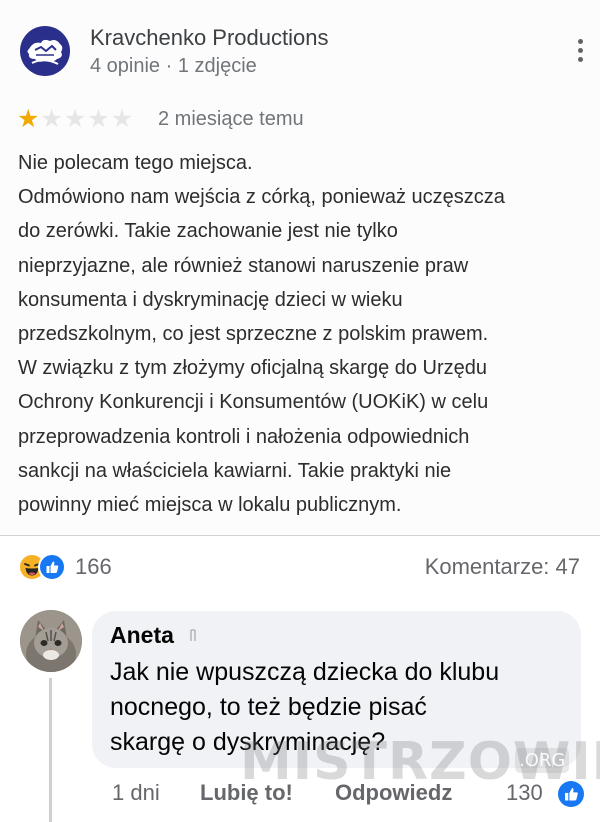 The width and height of the screenshot is (600, 822). What do you see at coordinates (209, 38) in the screenshot?
I see `reviewer-name: Kravchenko Productions` at bounding box center [209, 38].